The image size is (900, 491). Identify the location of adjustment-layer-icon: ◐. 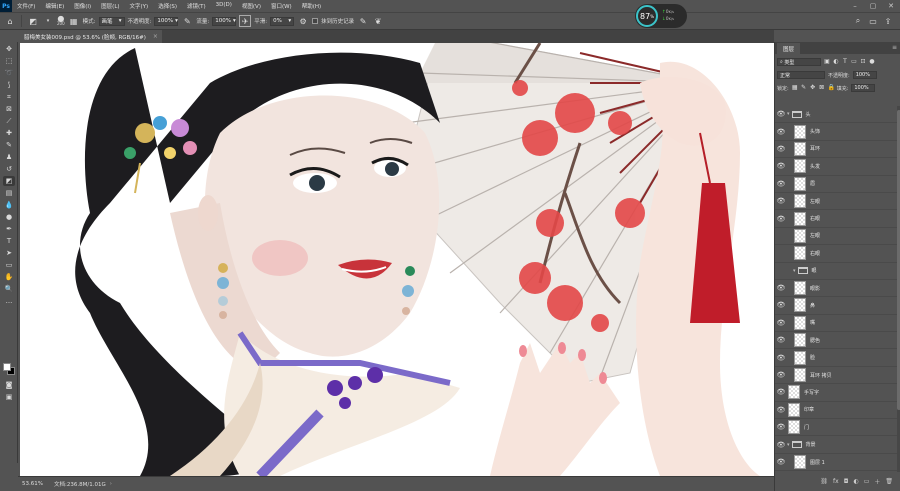
(855, 481).